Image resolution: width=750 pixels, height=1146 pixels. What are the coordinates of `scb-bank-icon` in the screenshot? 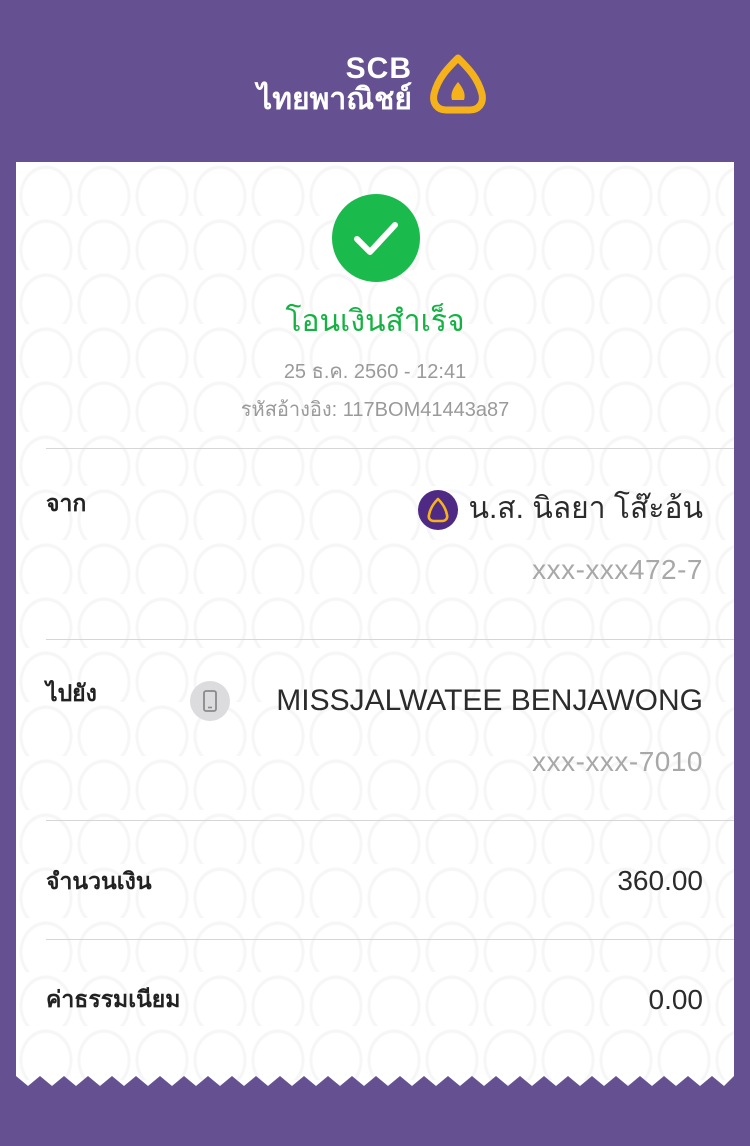 It's located at (438, 510).